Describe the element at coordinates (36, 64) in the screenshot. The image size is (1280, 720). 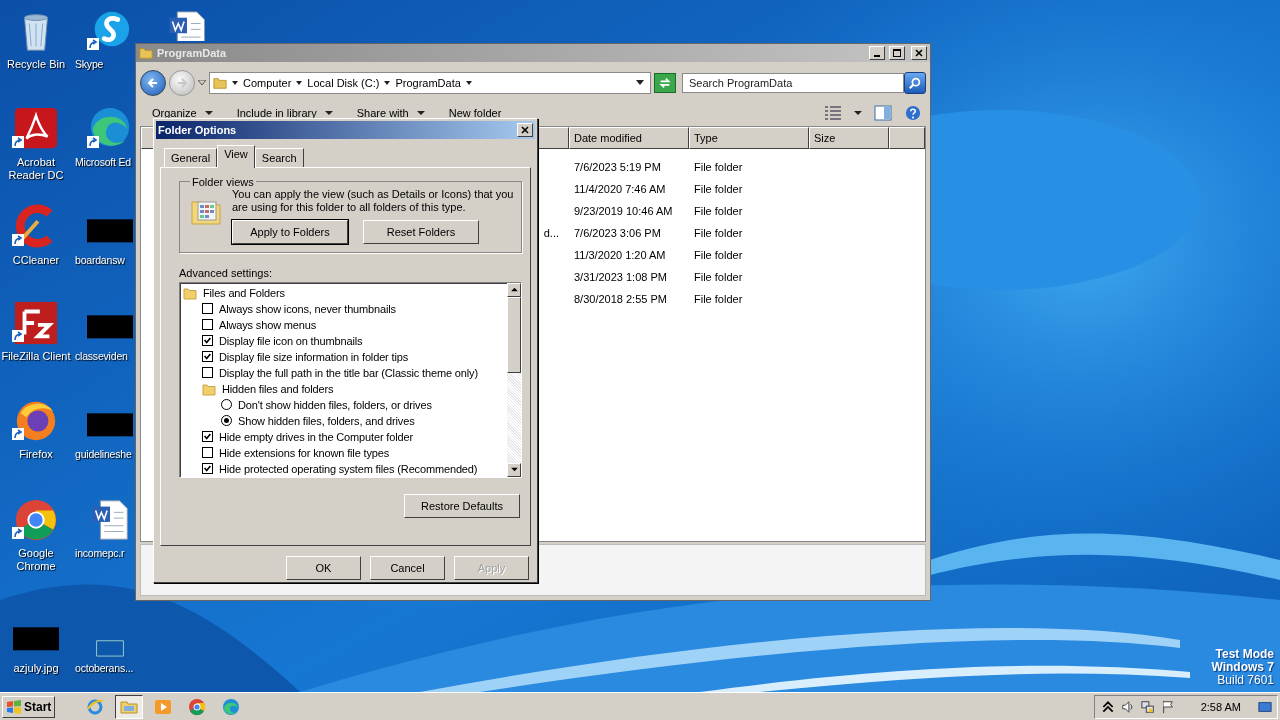
I see `icon-label: Recycle Bin` at that location.